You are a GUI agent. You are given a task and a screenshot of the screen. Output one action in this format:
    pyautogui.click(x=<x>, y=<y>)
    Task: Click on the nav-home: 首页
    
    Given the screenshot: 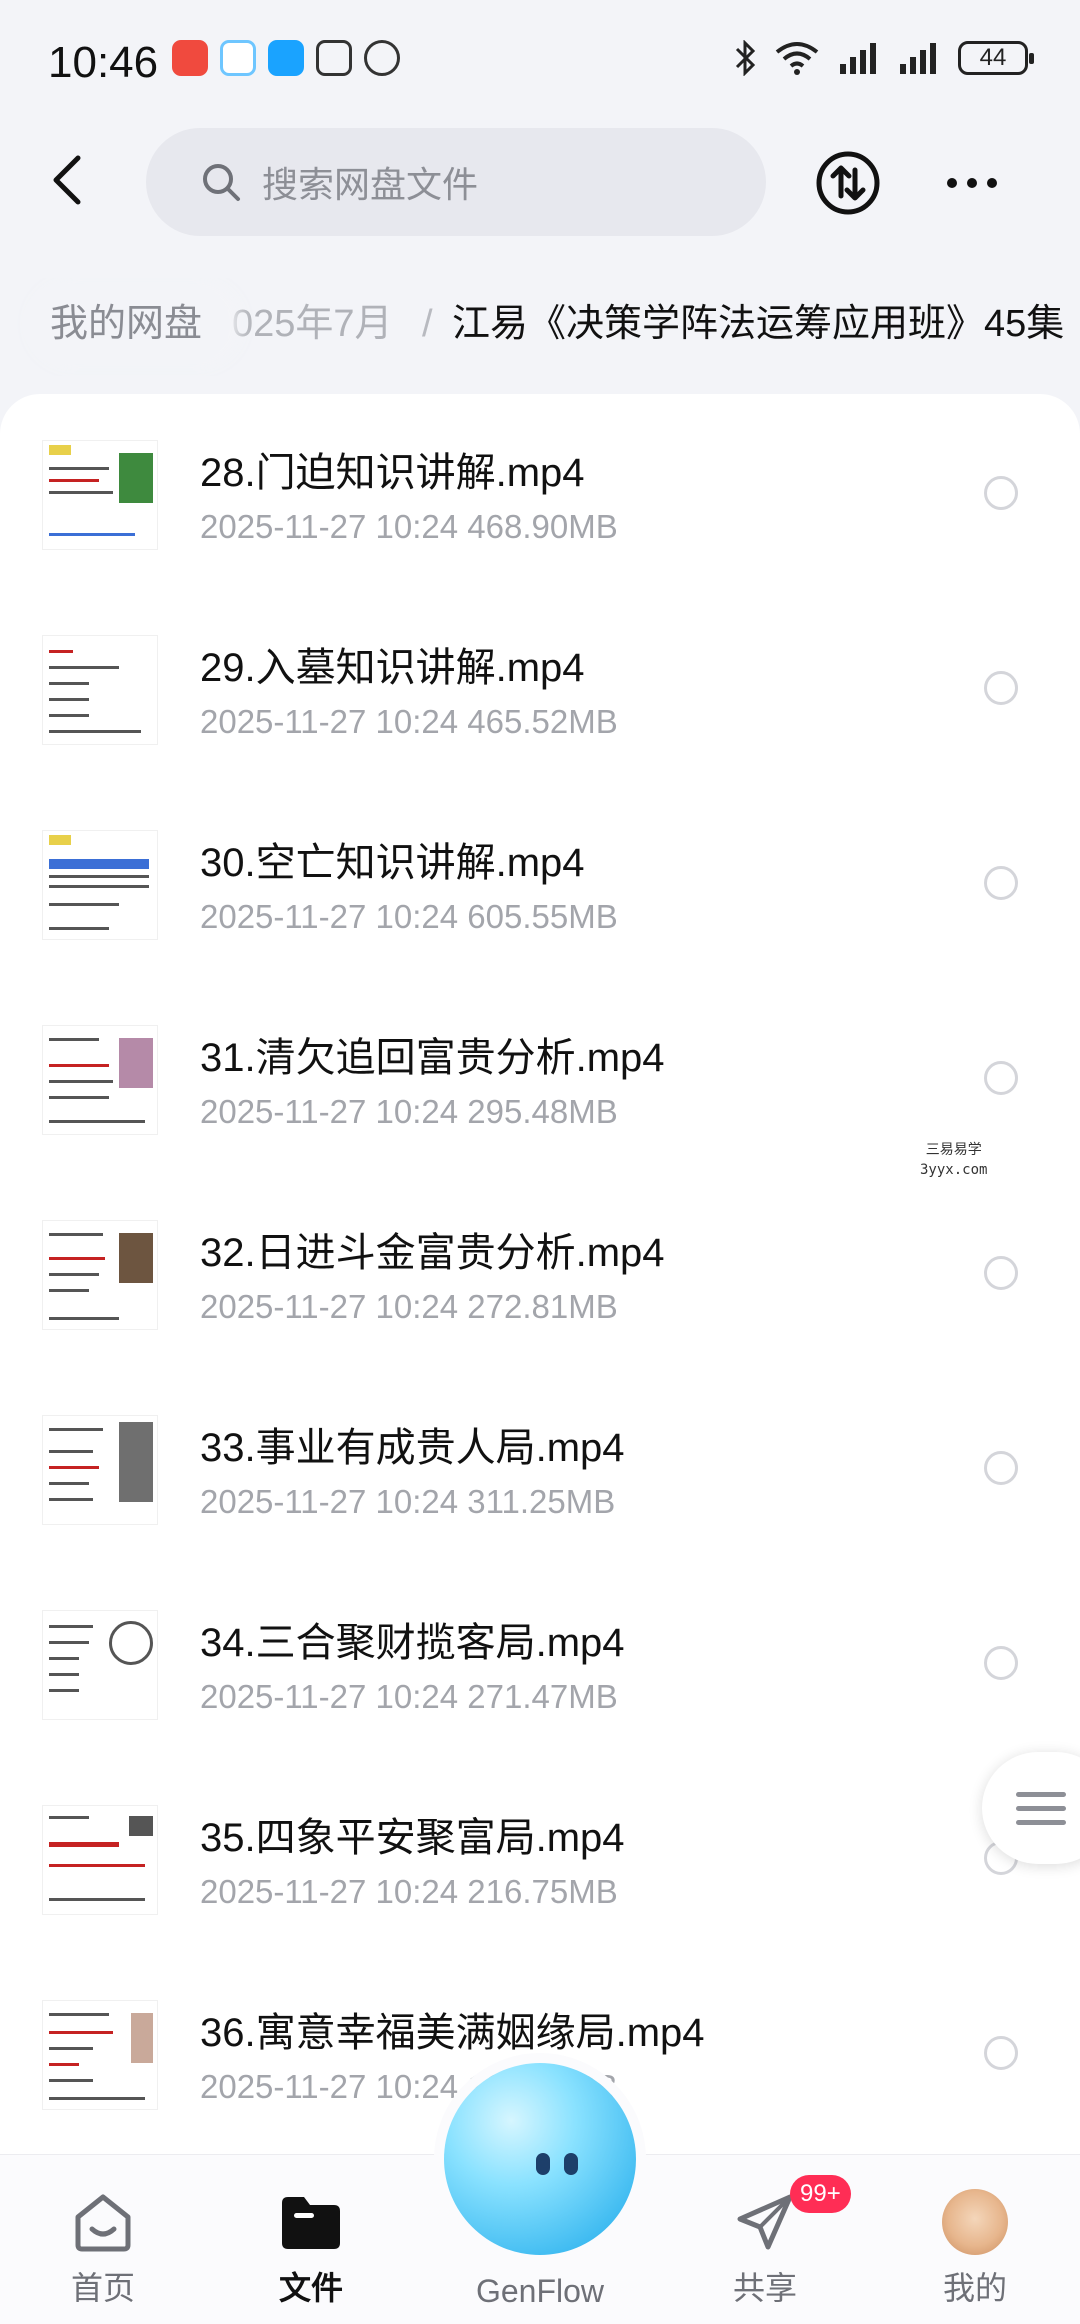 What is the action you would take?
    pyautogui.click(x=103, y=2249)
    